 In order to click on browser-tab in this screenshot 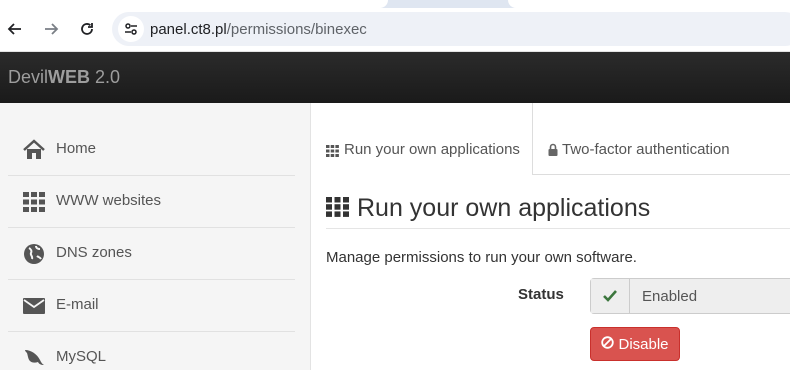, I will do `click(649, 4)`.